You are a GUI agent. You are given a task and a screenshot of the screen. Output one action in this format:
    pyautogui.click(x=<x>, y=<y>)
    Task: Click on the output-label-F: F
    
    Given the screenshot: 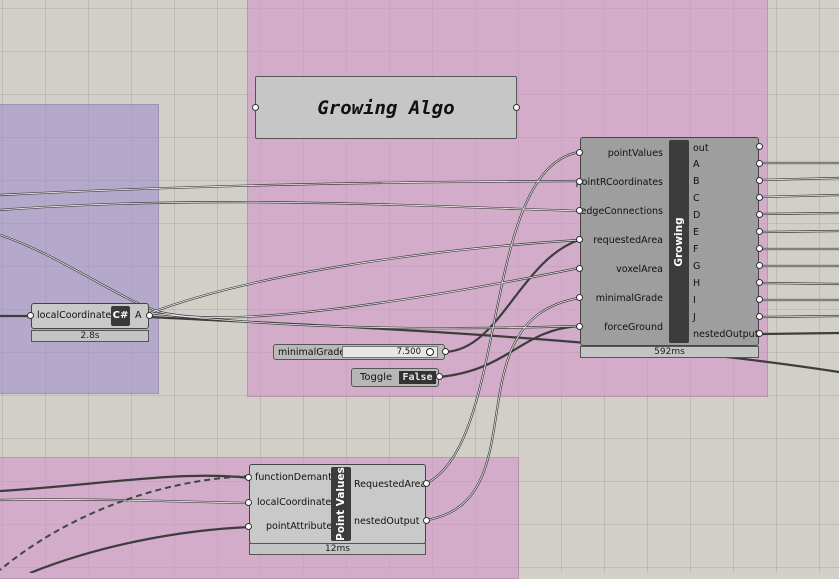 What is the action you would take?
    pyautogui.click(x=696, y=249)
    